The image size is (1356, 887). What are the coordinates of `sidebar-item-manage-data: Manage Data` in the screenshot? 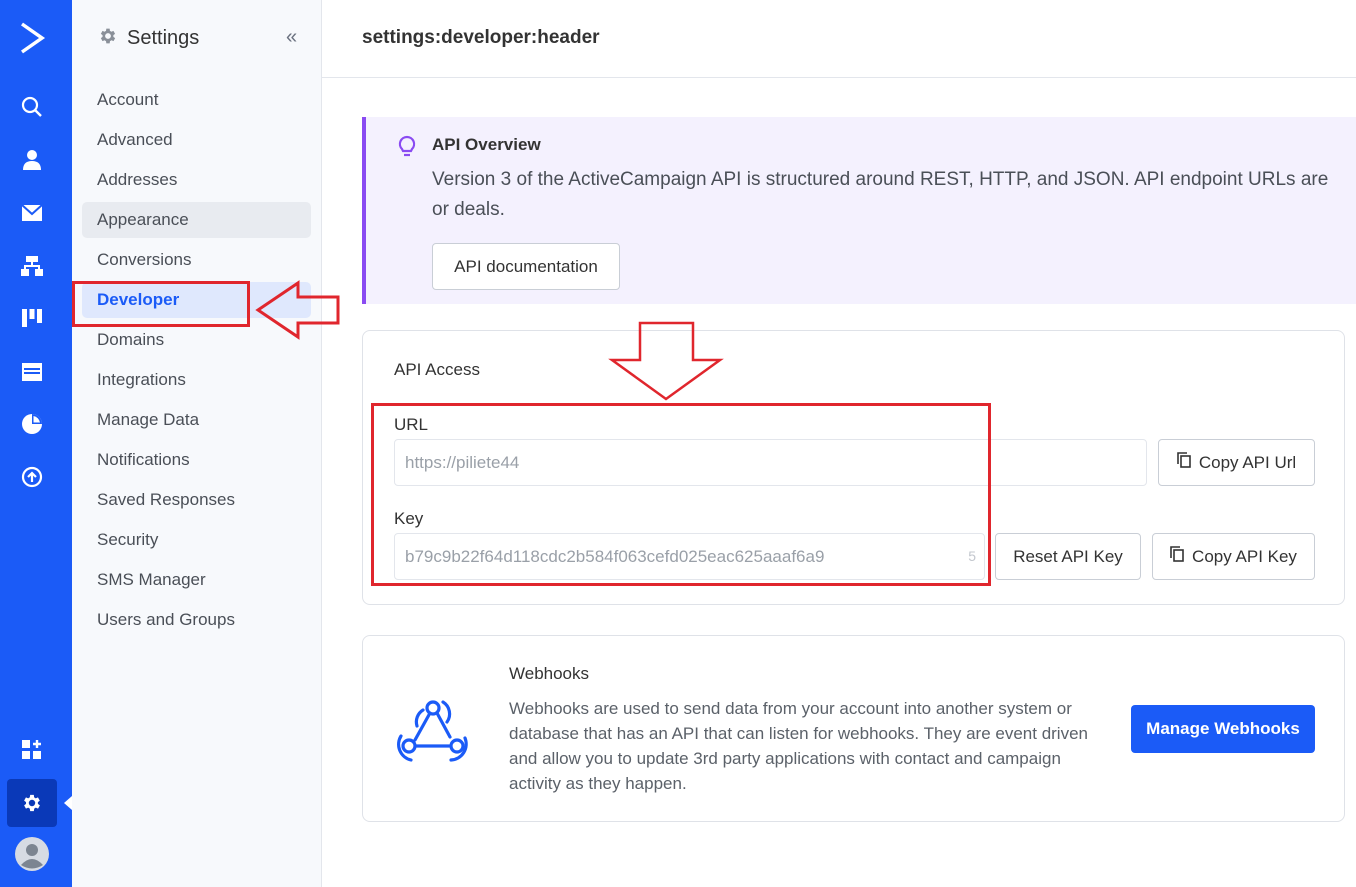 It's located at (196, 420).